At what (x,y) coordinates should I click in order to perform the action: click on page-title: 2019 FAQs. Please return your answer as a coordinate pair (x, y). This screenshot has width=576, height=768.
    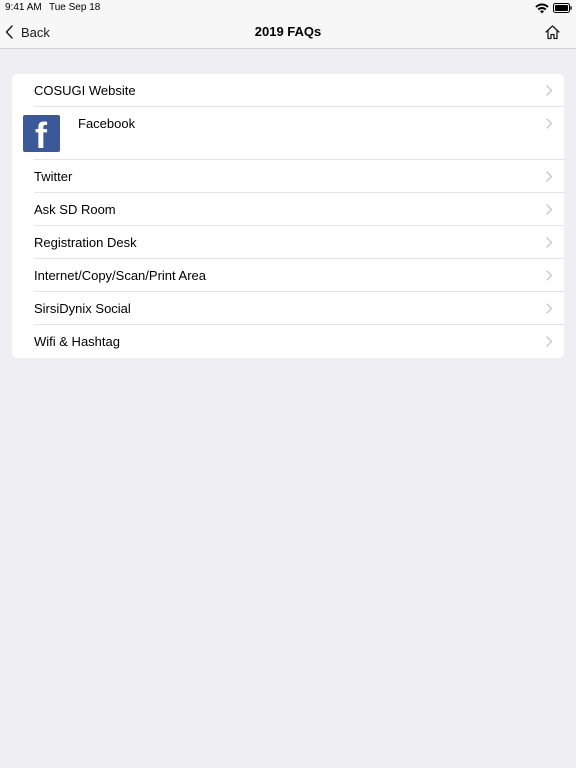
    Looking at the image, I should click on (288, 31).